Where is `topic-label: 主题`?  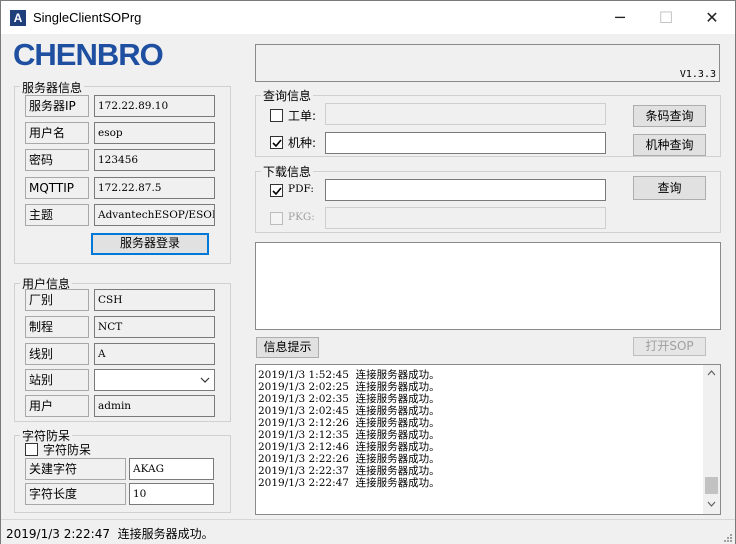
topic-label: 主题 is located at coordinates (57, 215).